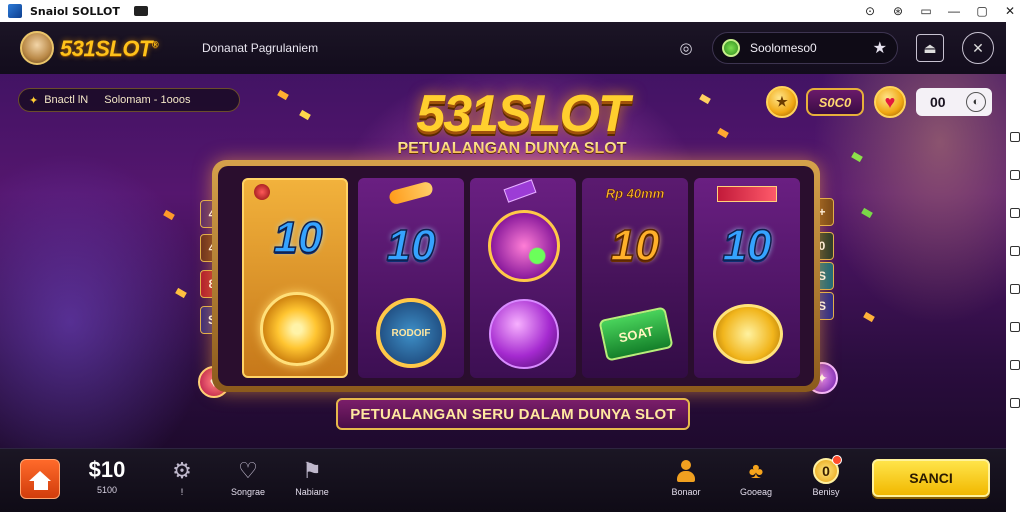 The height and width of the screenshot is (512, 1024). What do you see at coordinates (747, 194) in the screenshot?
I see `ribbon-icon` at bounding box center [747, 194].